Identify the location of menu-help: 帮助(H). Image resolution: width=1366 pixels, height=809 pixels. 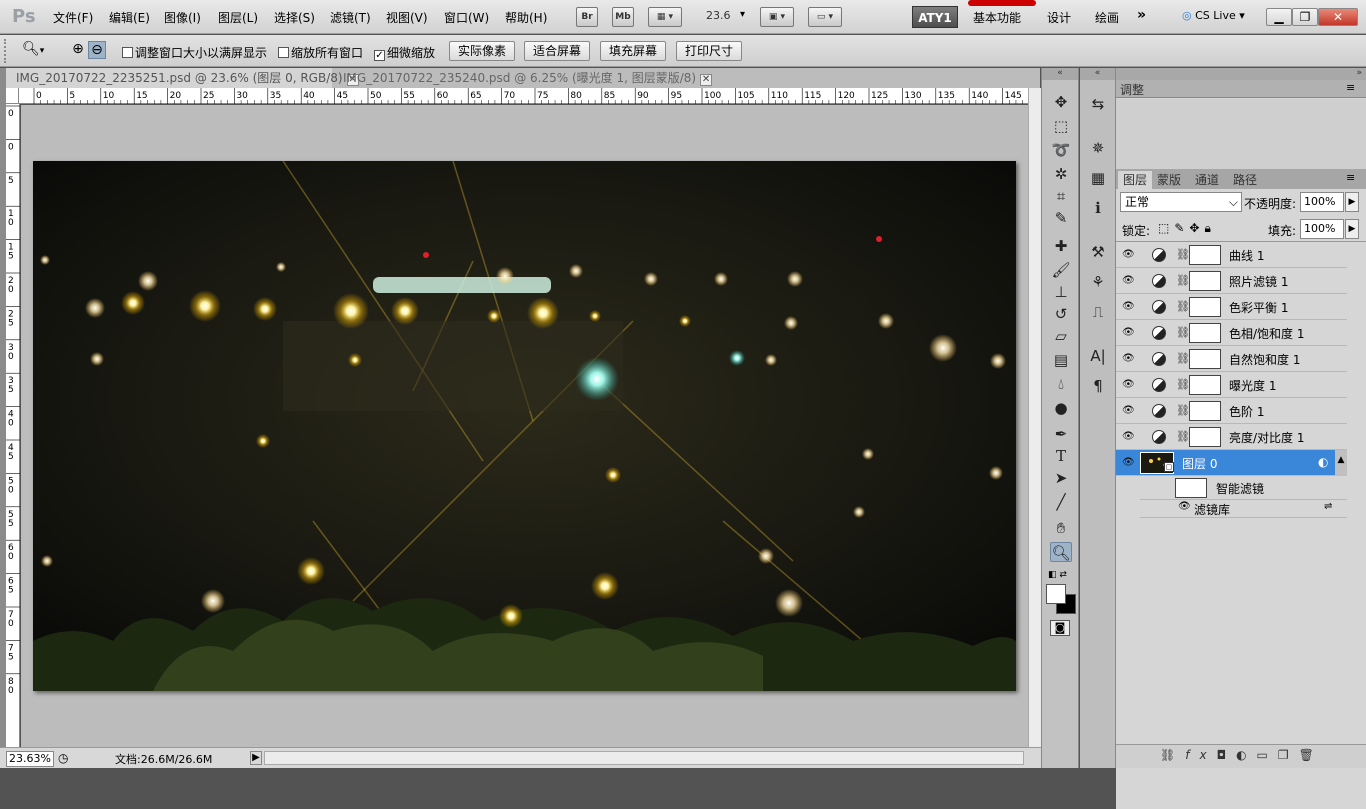
(526, 17).